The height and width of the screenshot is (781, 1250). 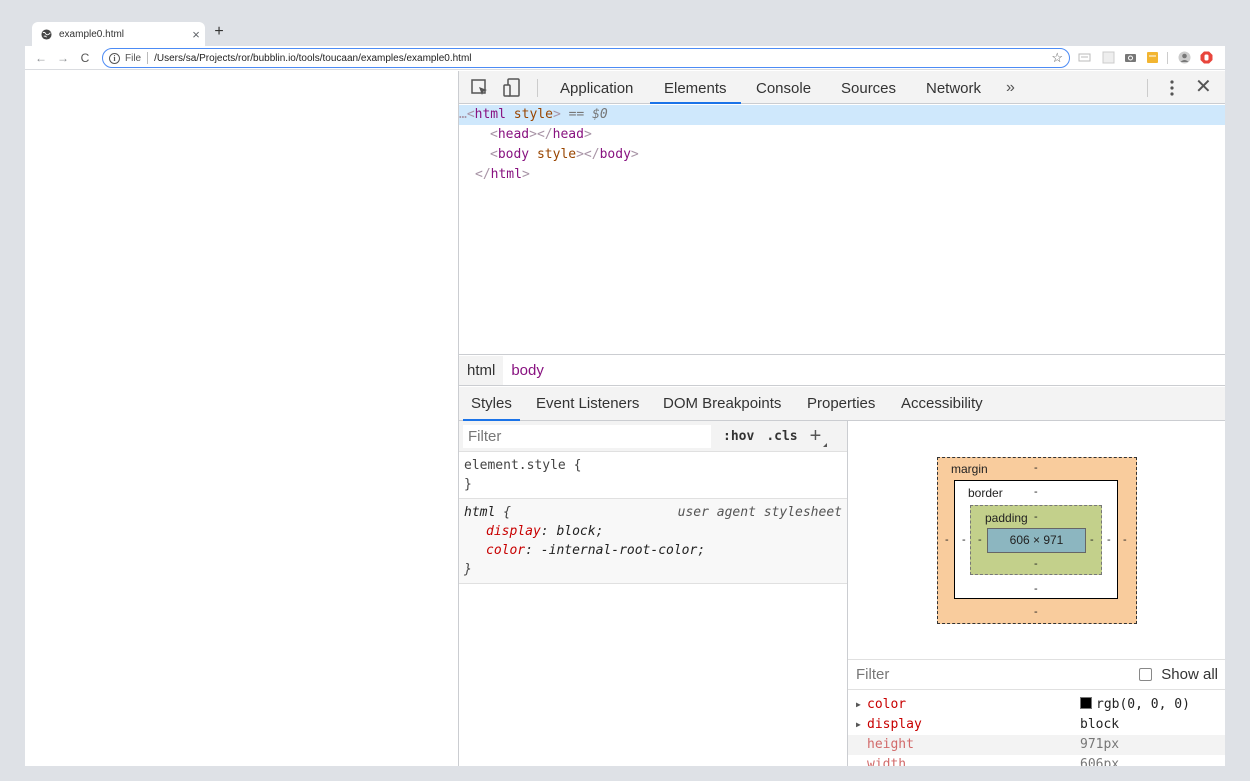 What do you see at coordinates (953, 87) in the screenshot?
I see `tab-network: Network` at bounding box center [953, 87].